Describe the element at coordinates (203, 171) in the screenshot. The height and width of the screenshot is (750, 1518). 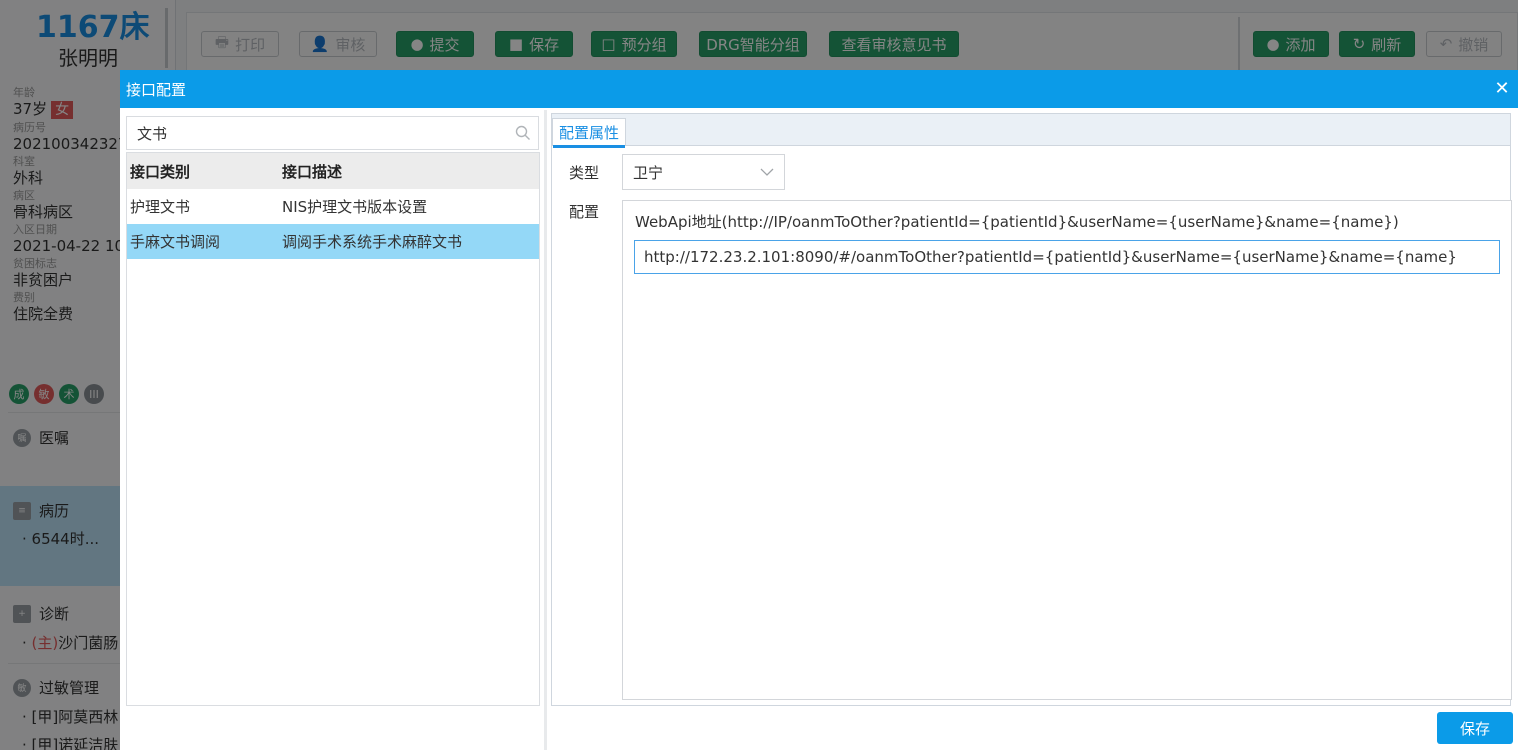
I see `column-header-type: 接口类别` at that location.